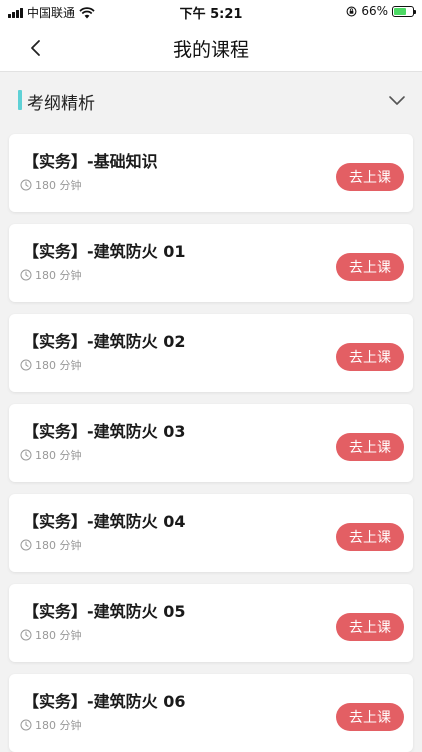 The image size is (422, 752). Describe the element at coordinates (404, 11) in the screenshot. I see `battery-icon` at that location.